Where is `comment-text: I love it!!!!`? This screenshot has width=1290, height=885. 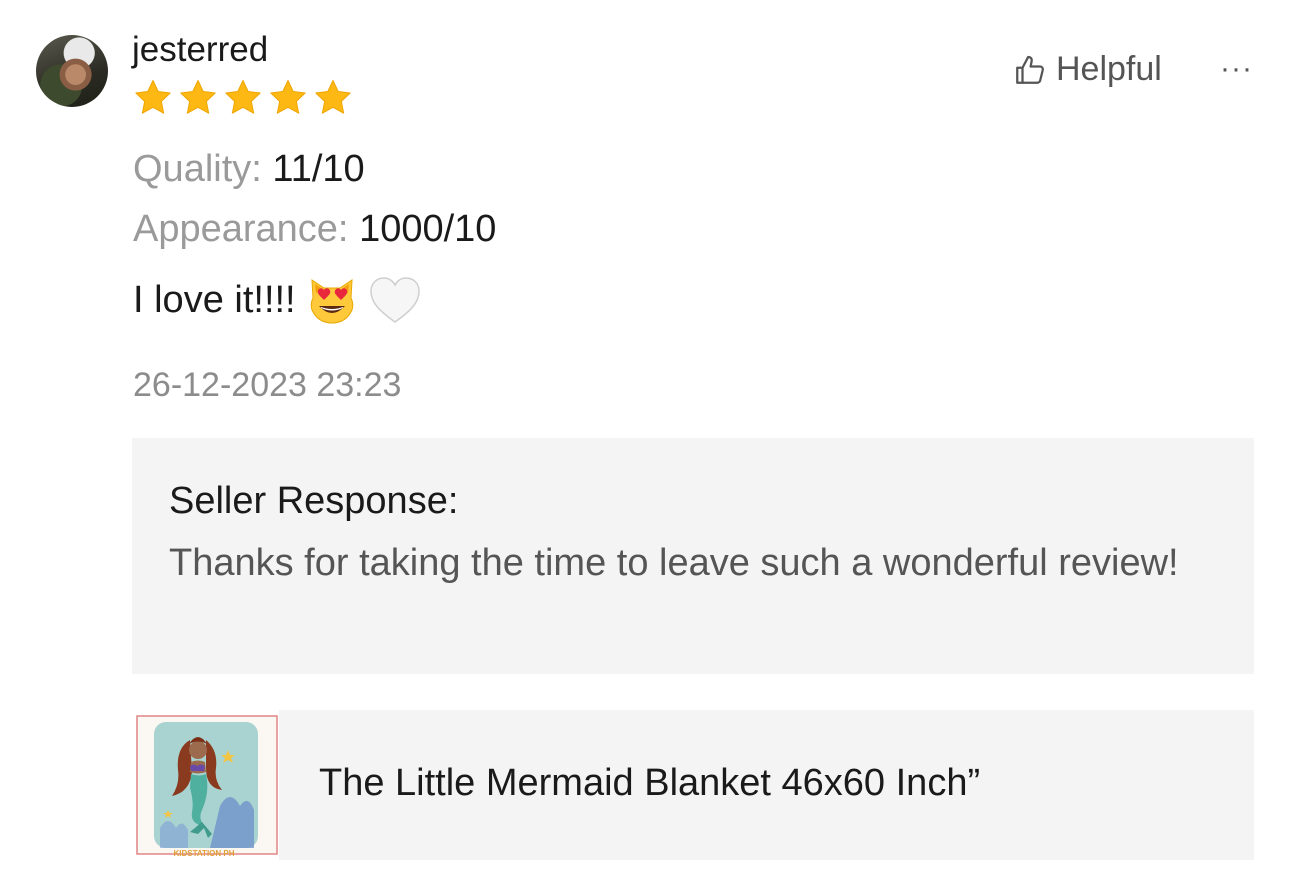 comment-text: I love it!!!! is located at coordinates (214, 299).